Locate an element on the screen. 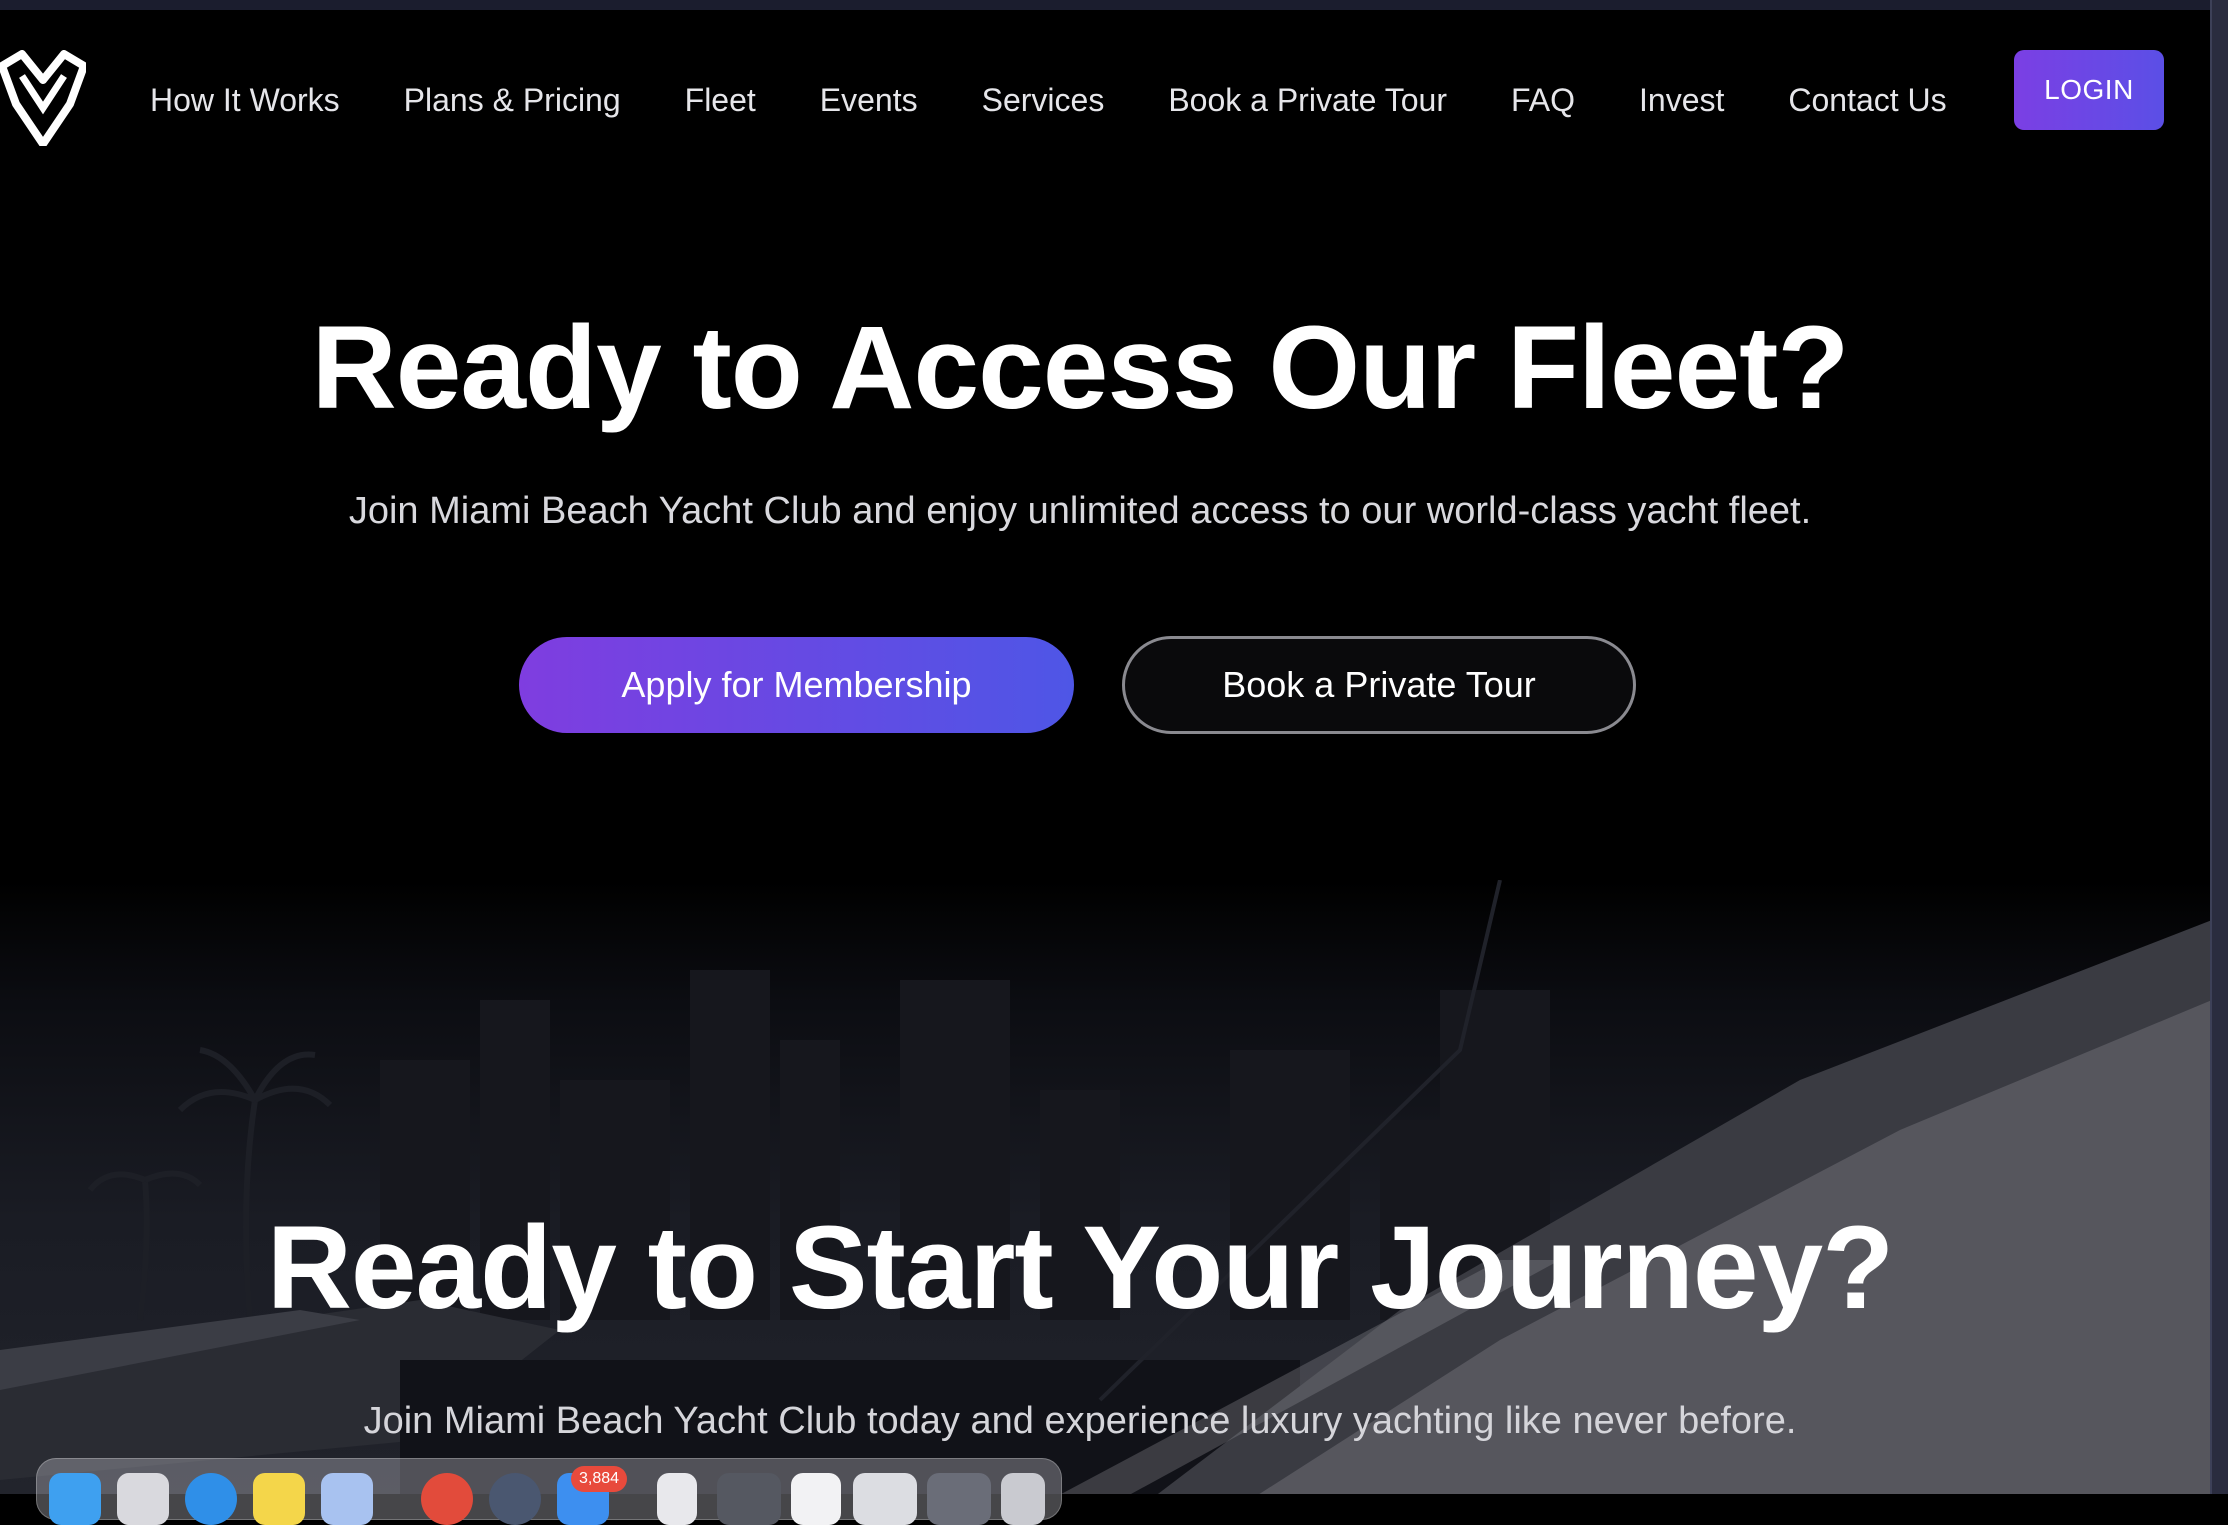 This screenshot has width=2228, height=1525. nav-link-fleet: Fleet is located at coordinates (720, 100).